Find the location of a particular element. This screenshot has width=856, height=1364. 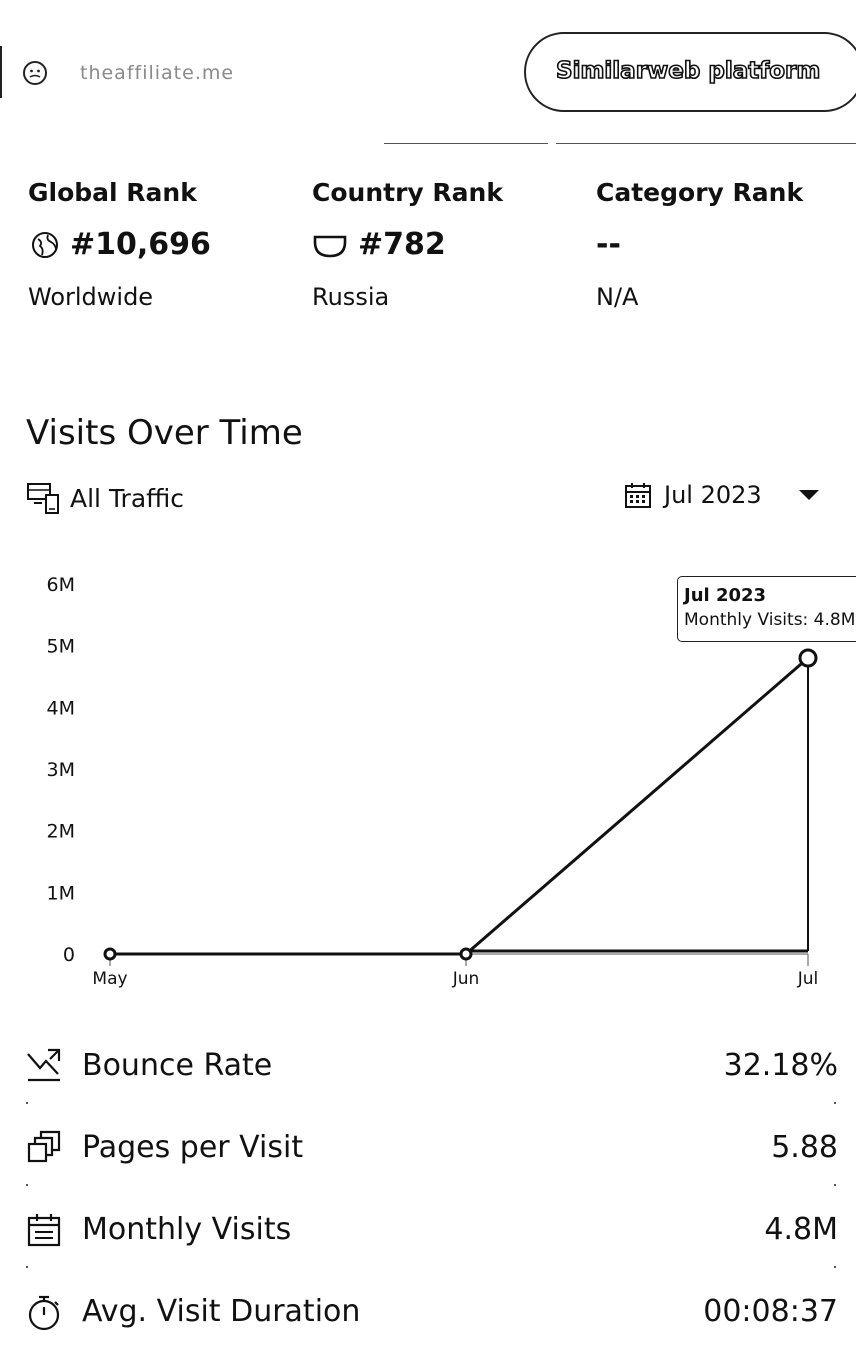

pages-icon is located at coordinates (44, 1146).